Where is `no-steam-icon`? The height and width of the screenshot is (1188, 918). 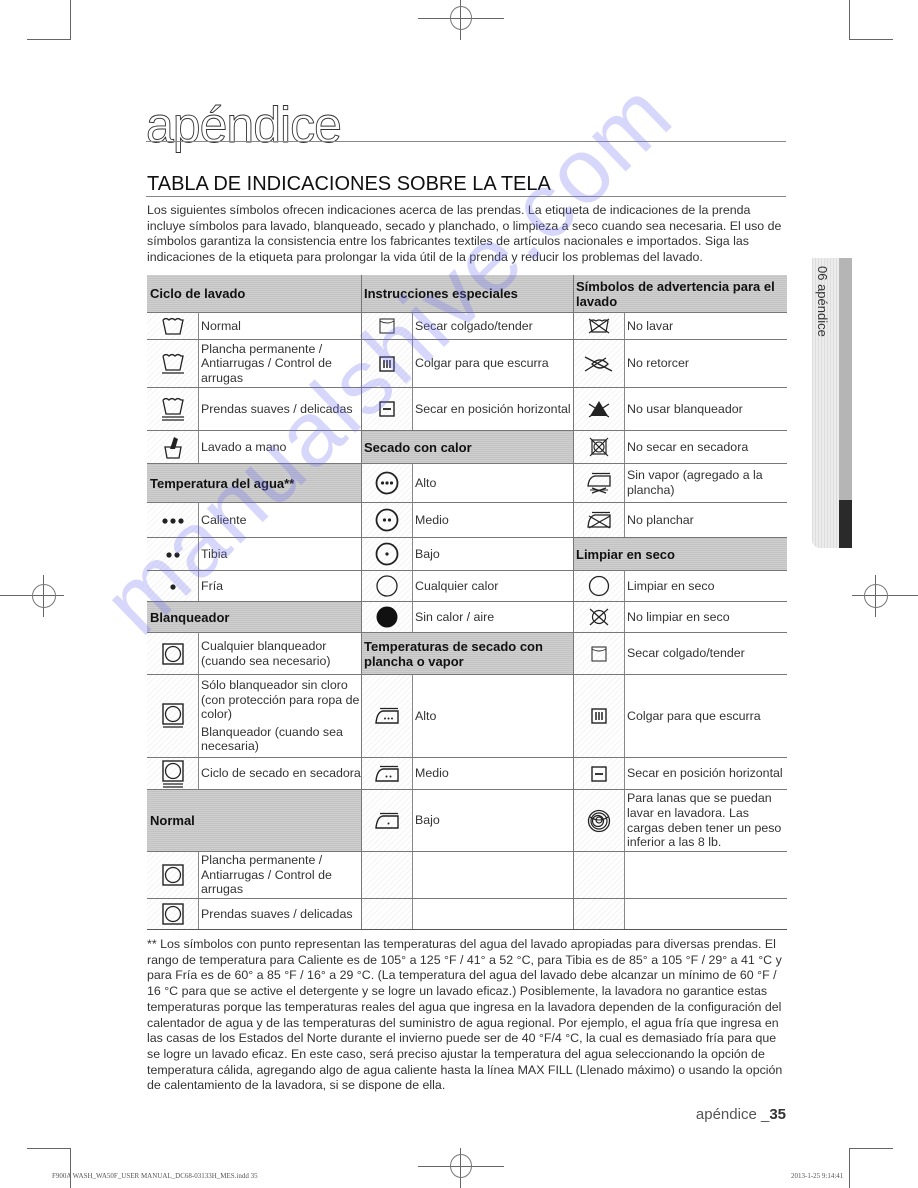
no-steam-icon is located at coordinates (599, 483).